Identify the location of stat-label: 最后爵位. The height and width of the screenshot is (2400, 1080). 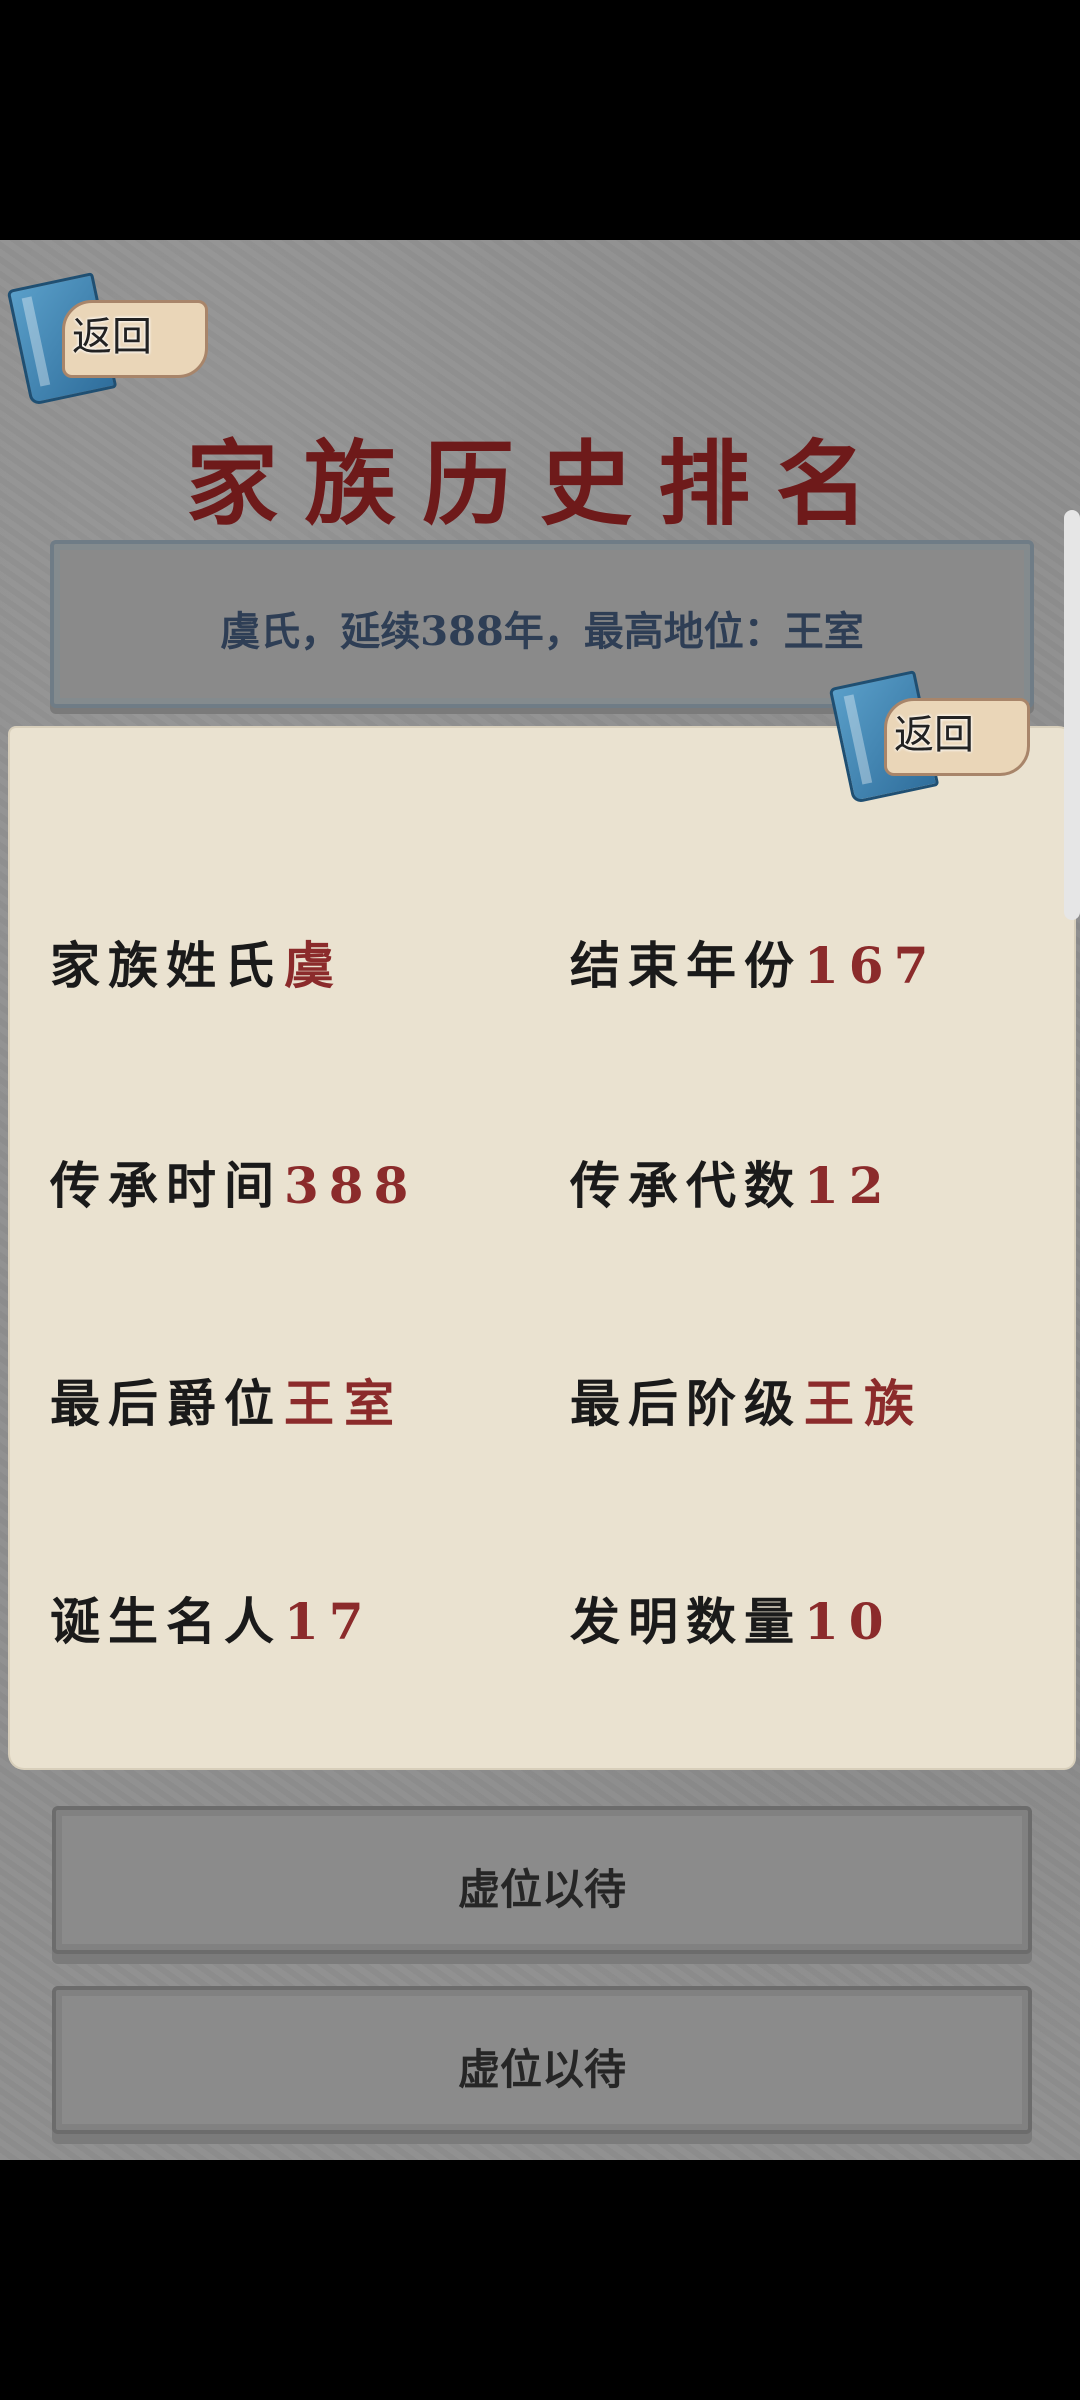
(166, 1403).